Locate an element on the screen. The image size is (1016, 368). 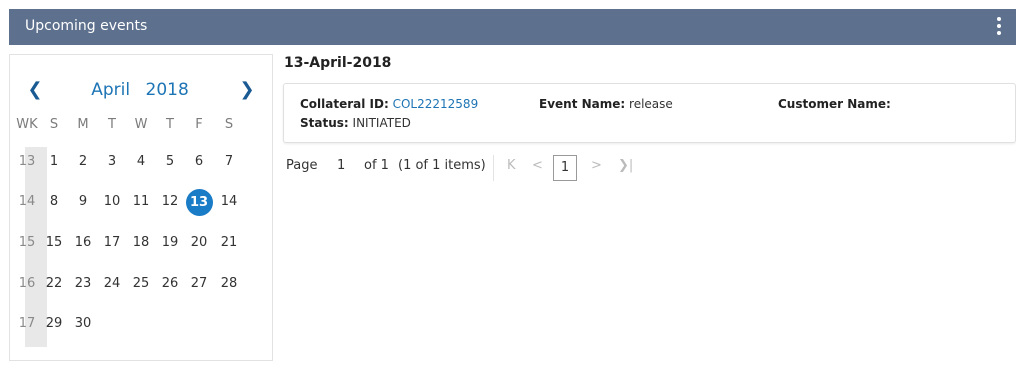
calendar-day: 7 is located at coordinates (229, 162).